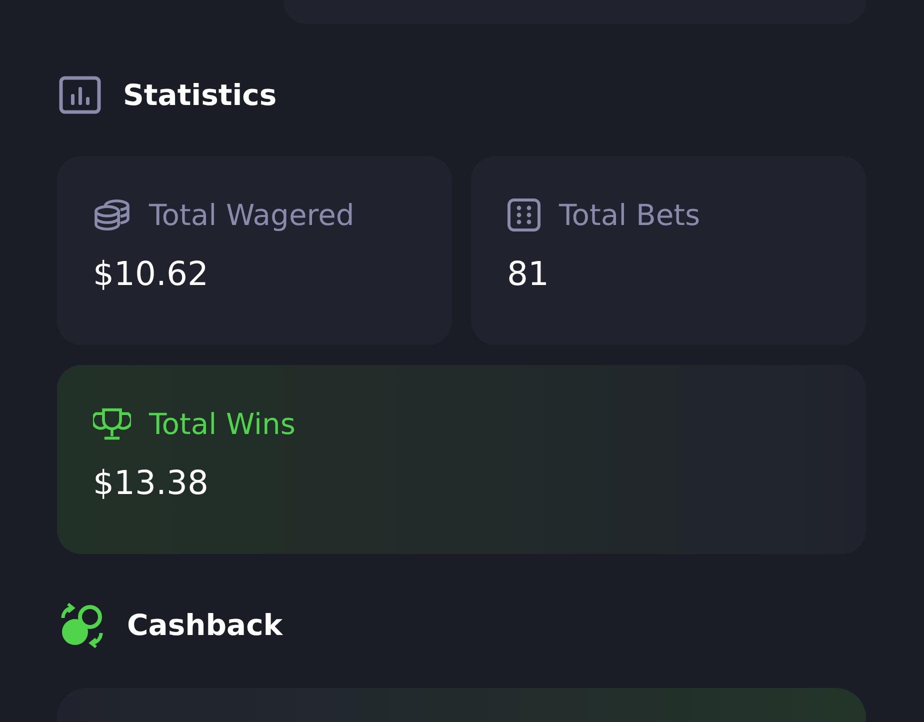 The width and height of the screenshot is (924, 722). I want to click on stat-label: Total Wins, so click(222, 424).